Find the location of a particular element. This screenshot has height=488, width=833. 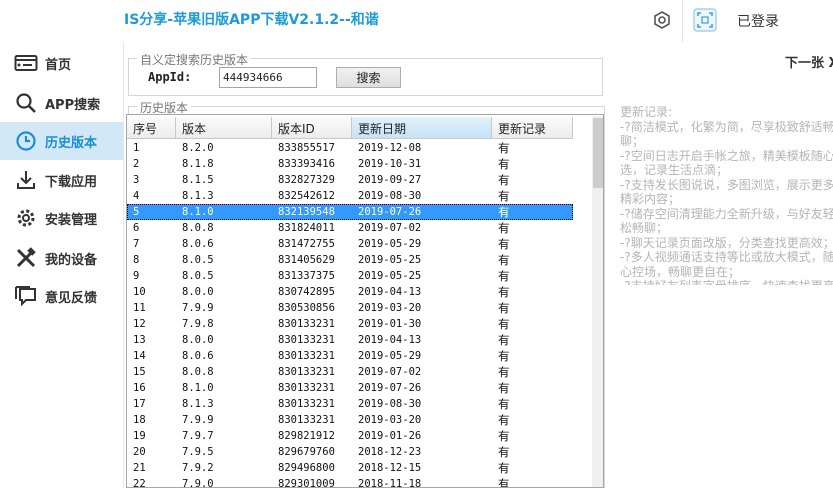

column-header-changelog: 更新记录 is located at coordinates (532, 128).